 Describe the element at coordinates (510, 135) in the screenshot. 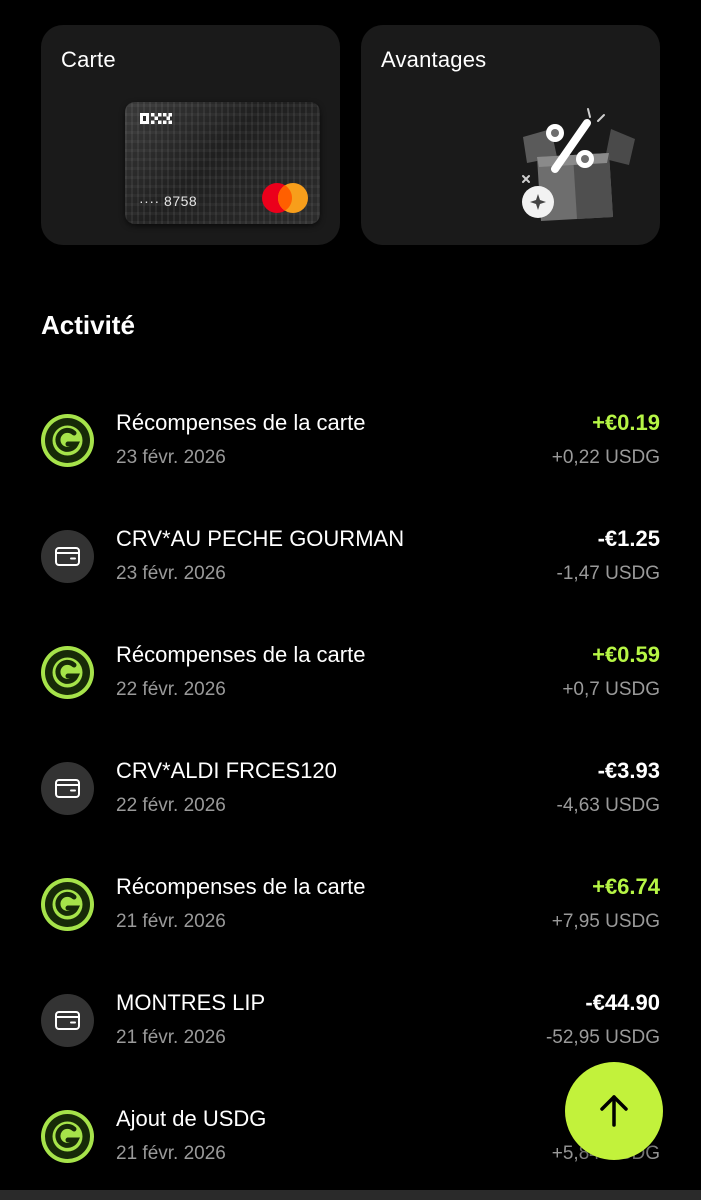

I see `perks-tile: Avantages` at that location.